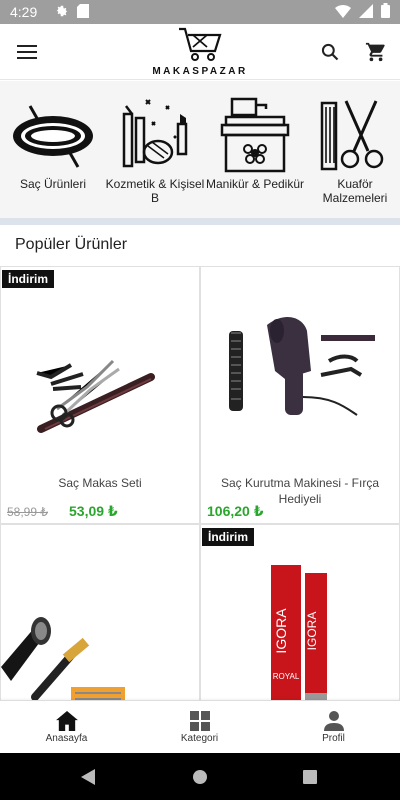 The image size is (400, 800). I want to click on status-bar: 4:29, so click(200, 12).